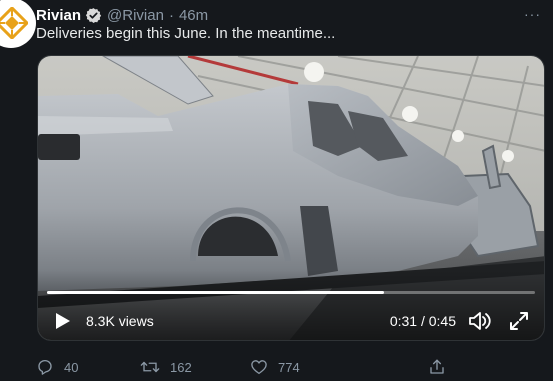 Image resolution: width=553 pixels, height=381 pixels. Describe the element at coordinates (150, 367) in the screenshot. I see `retweet-icon` at that location.